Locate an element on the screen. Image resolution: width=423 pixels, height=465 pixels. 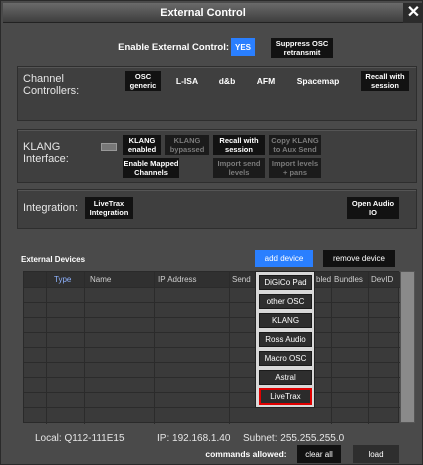
copy-klang-button: Copy KLANG to Aux Send is located at coordinates (295, 145).